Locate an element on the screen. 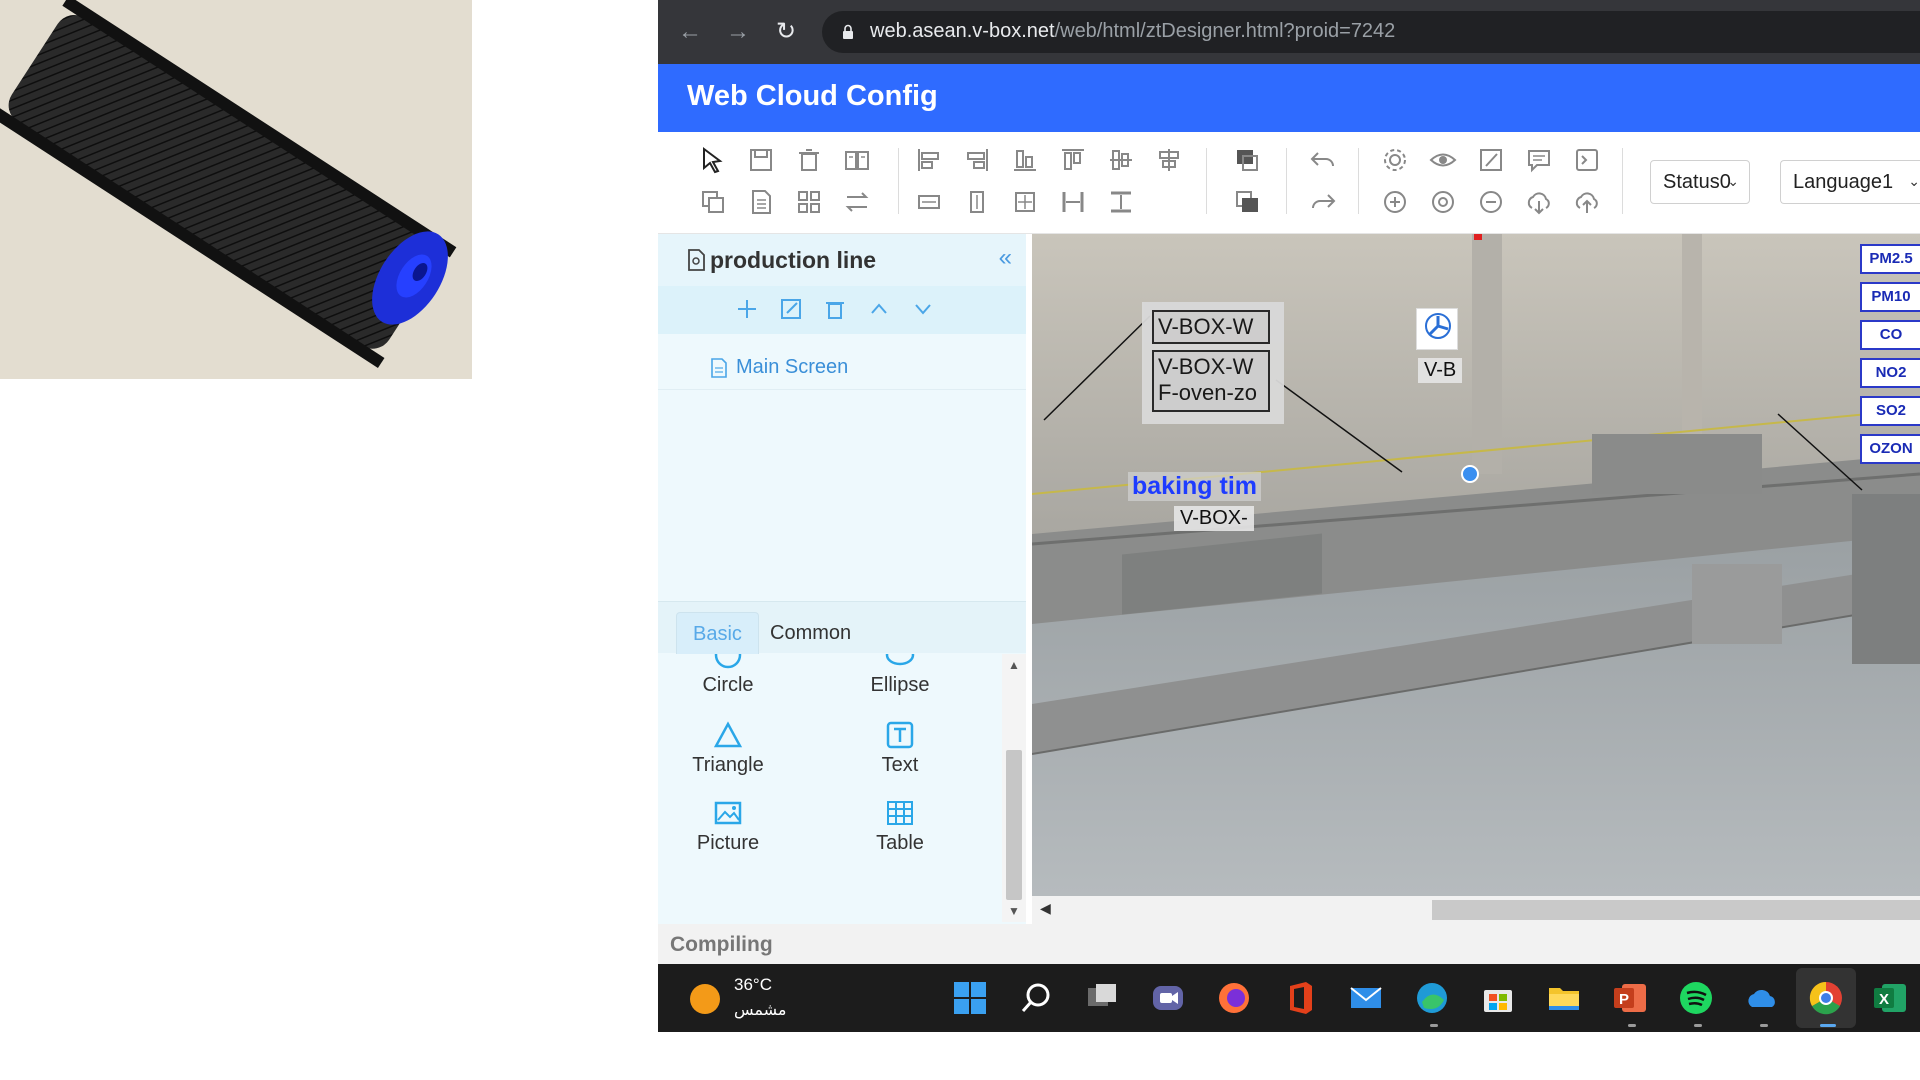 Image resolution: width=1920 pixels, height=1080 pixels. zoom-out-icon is located at coordinates (1491, 202).